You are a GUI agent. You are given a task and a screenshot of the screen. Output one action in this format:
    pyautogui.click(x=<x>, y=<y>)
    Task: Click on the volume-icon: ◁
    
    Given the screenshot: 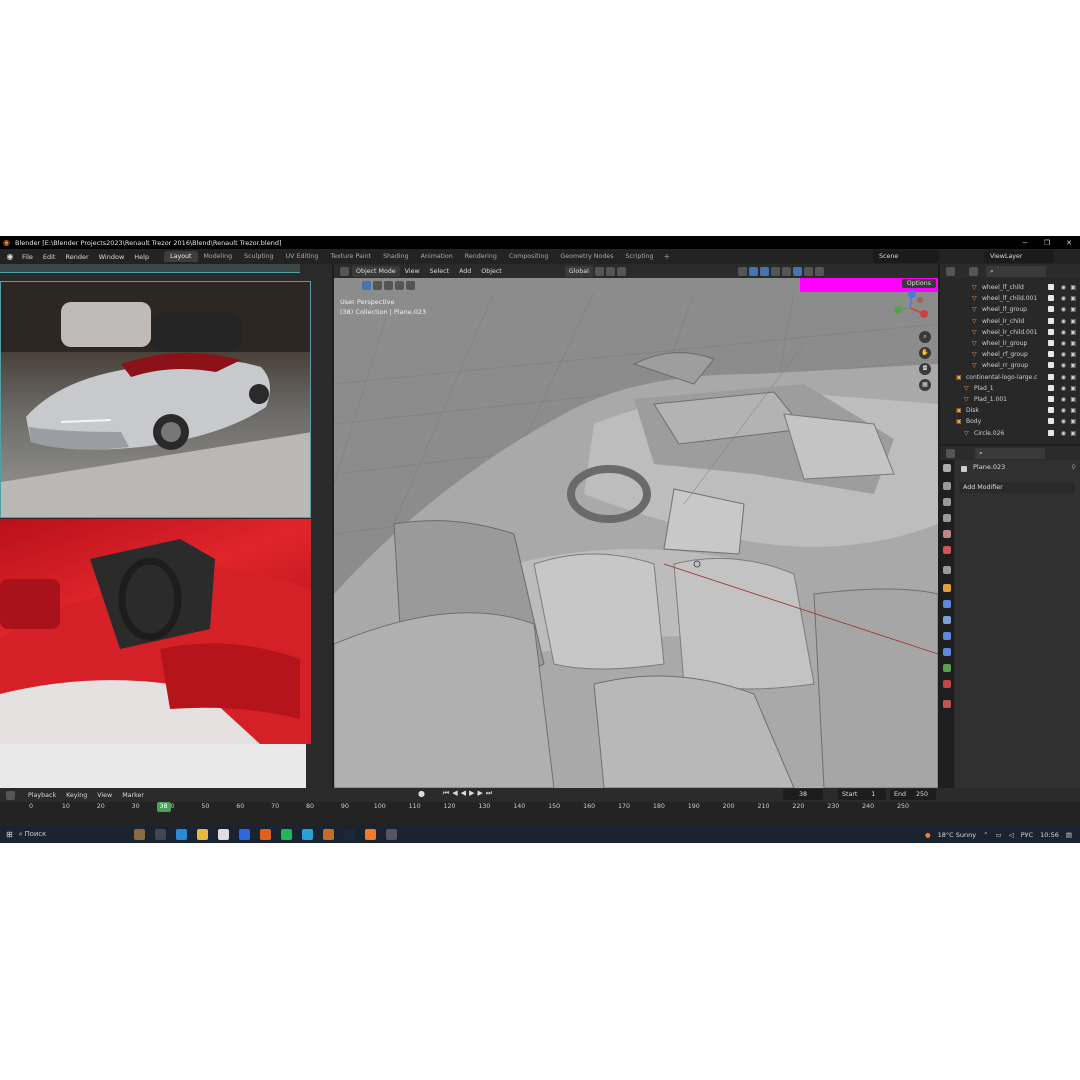 What is the action you would take?
    pyautogui.click(x=1011, y=835)
    